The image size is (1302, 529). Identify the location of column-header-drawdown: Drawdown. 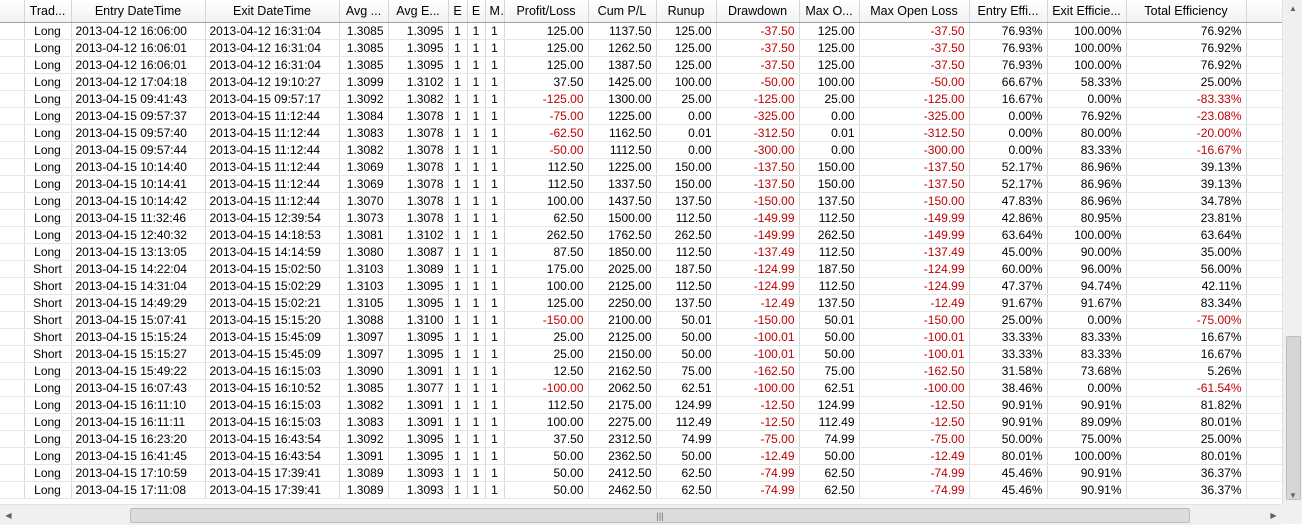
(758, 11).